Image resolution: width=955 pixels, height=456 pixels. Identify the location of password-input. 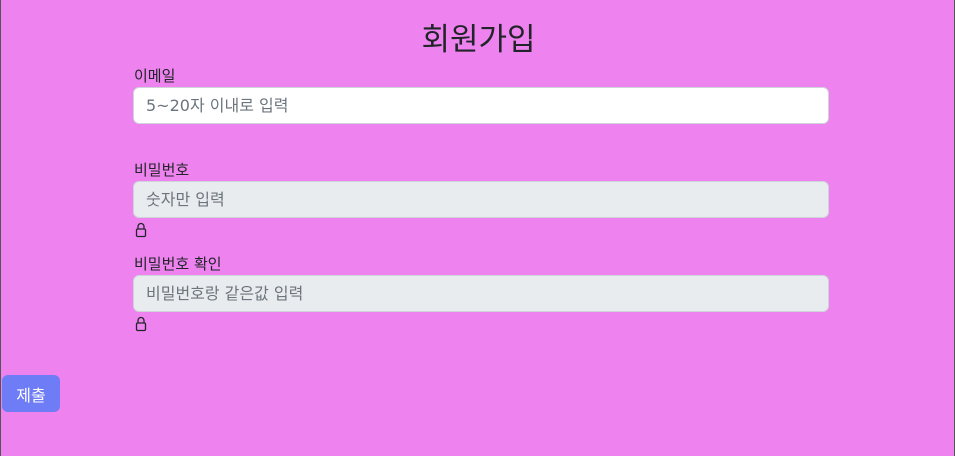
(481, 199).